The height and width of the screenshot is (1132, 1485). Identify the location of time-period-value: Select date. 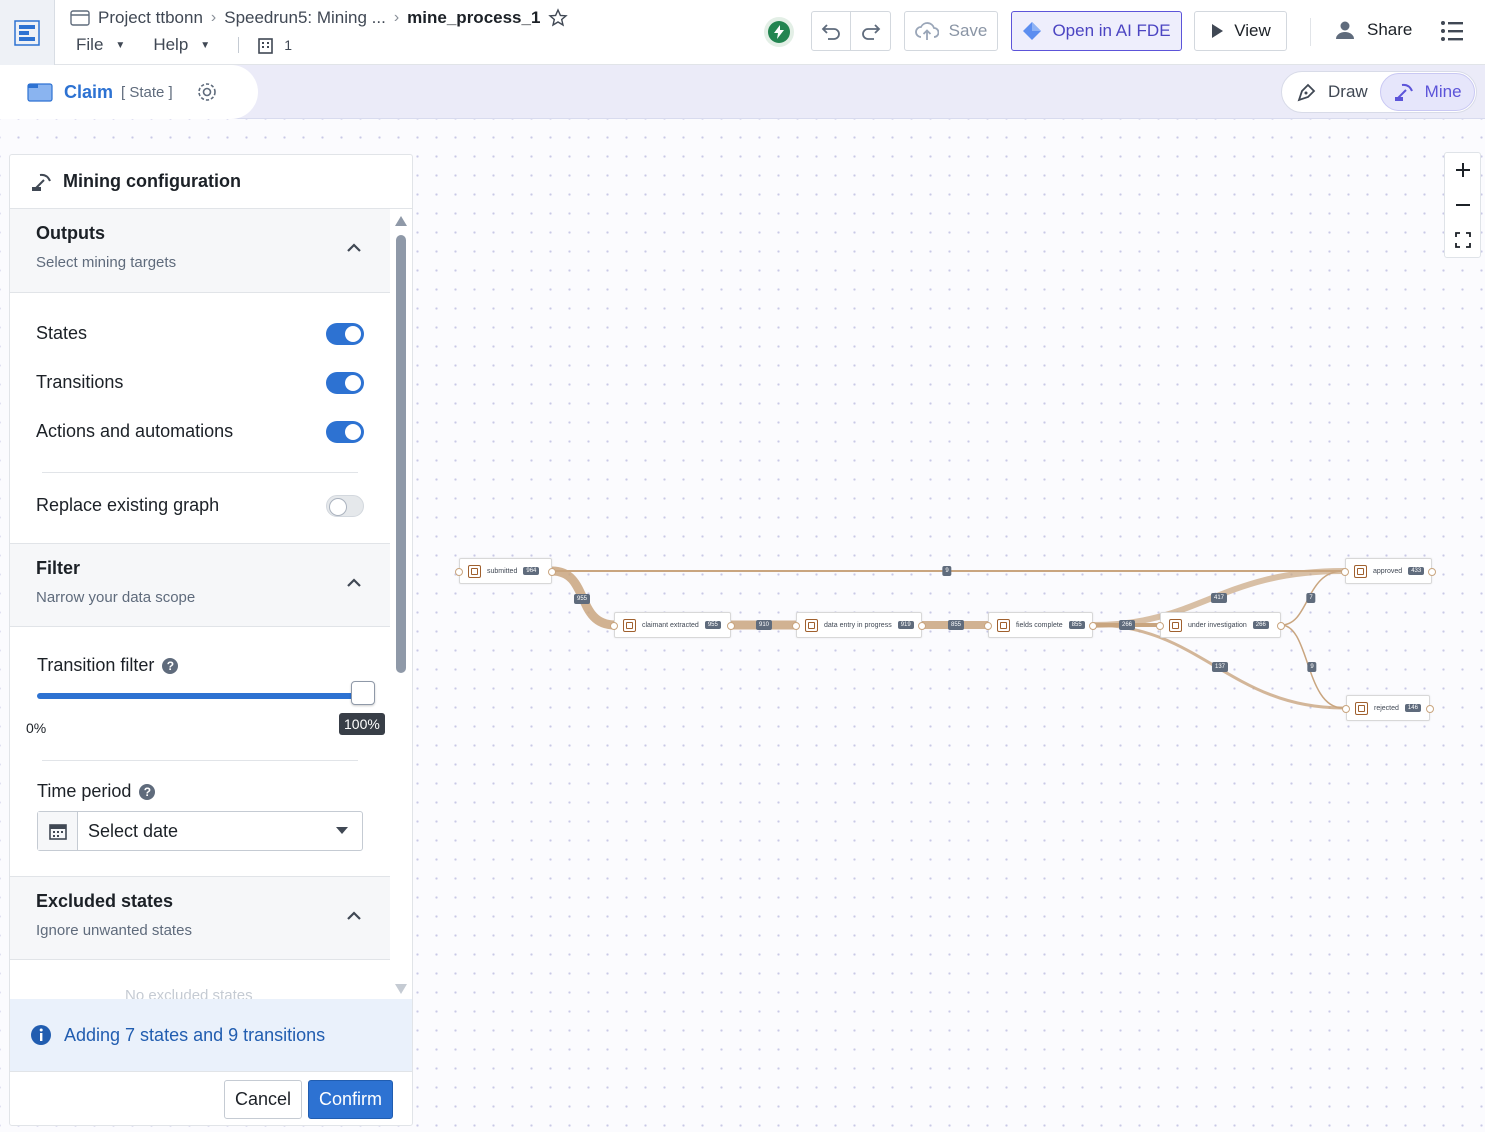
(133, 830).